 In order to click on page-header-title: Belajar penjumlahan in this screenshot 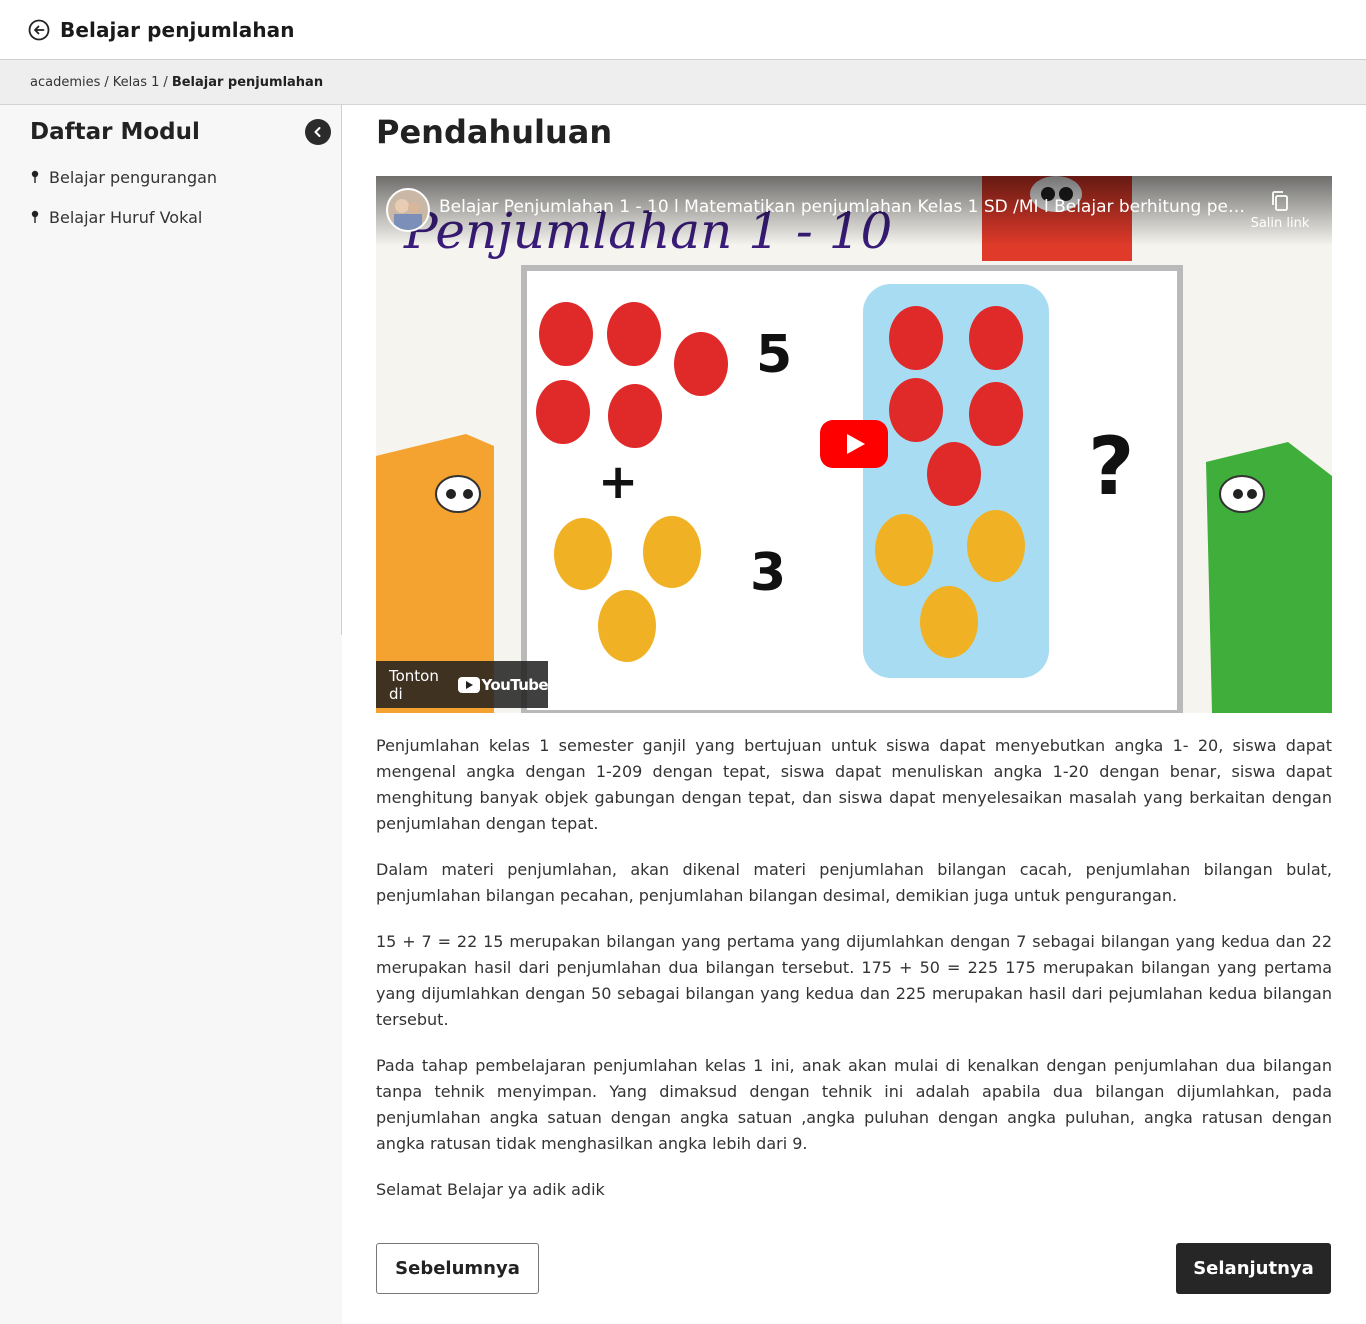, I will do `click(177, 29)`.